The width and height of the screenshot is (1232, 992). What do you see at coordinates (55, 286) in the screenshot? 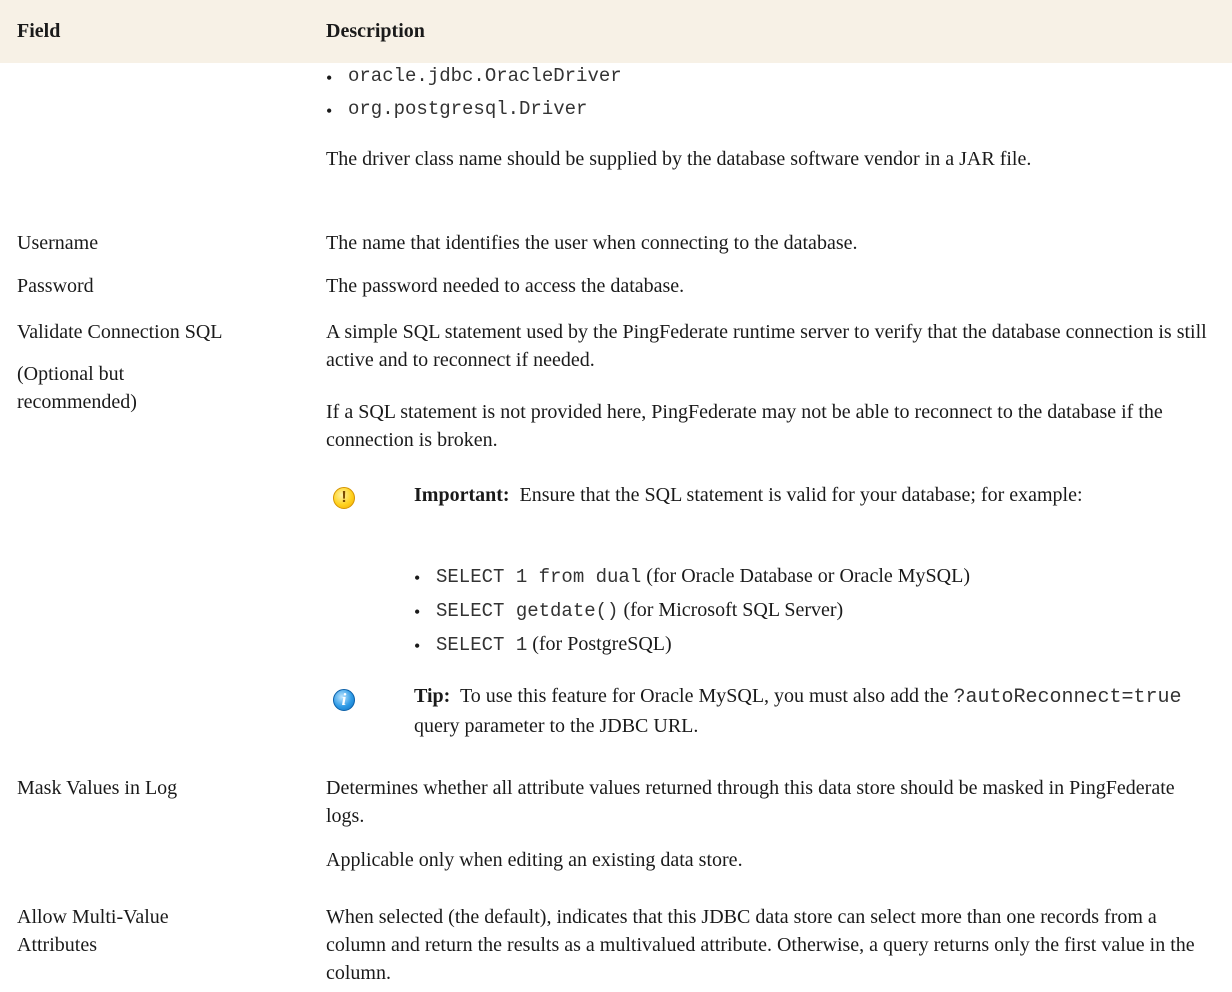
I see `field-password: Password` at bounding box center [55, 286].